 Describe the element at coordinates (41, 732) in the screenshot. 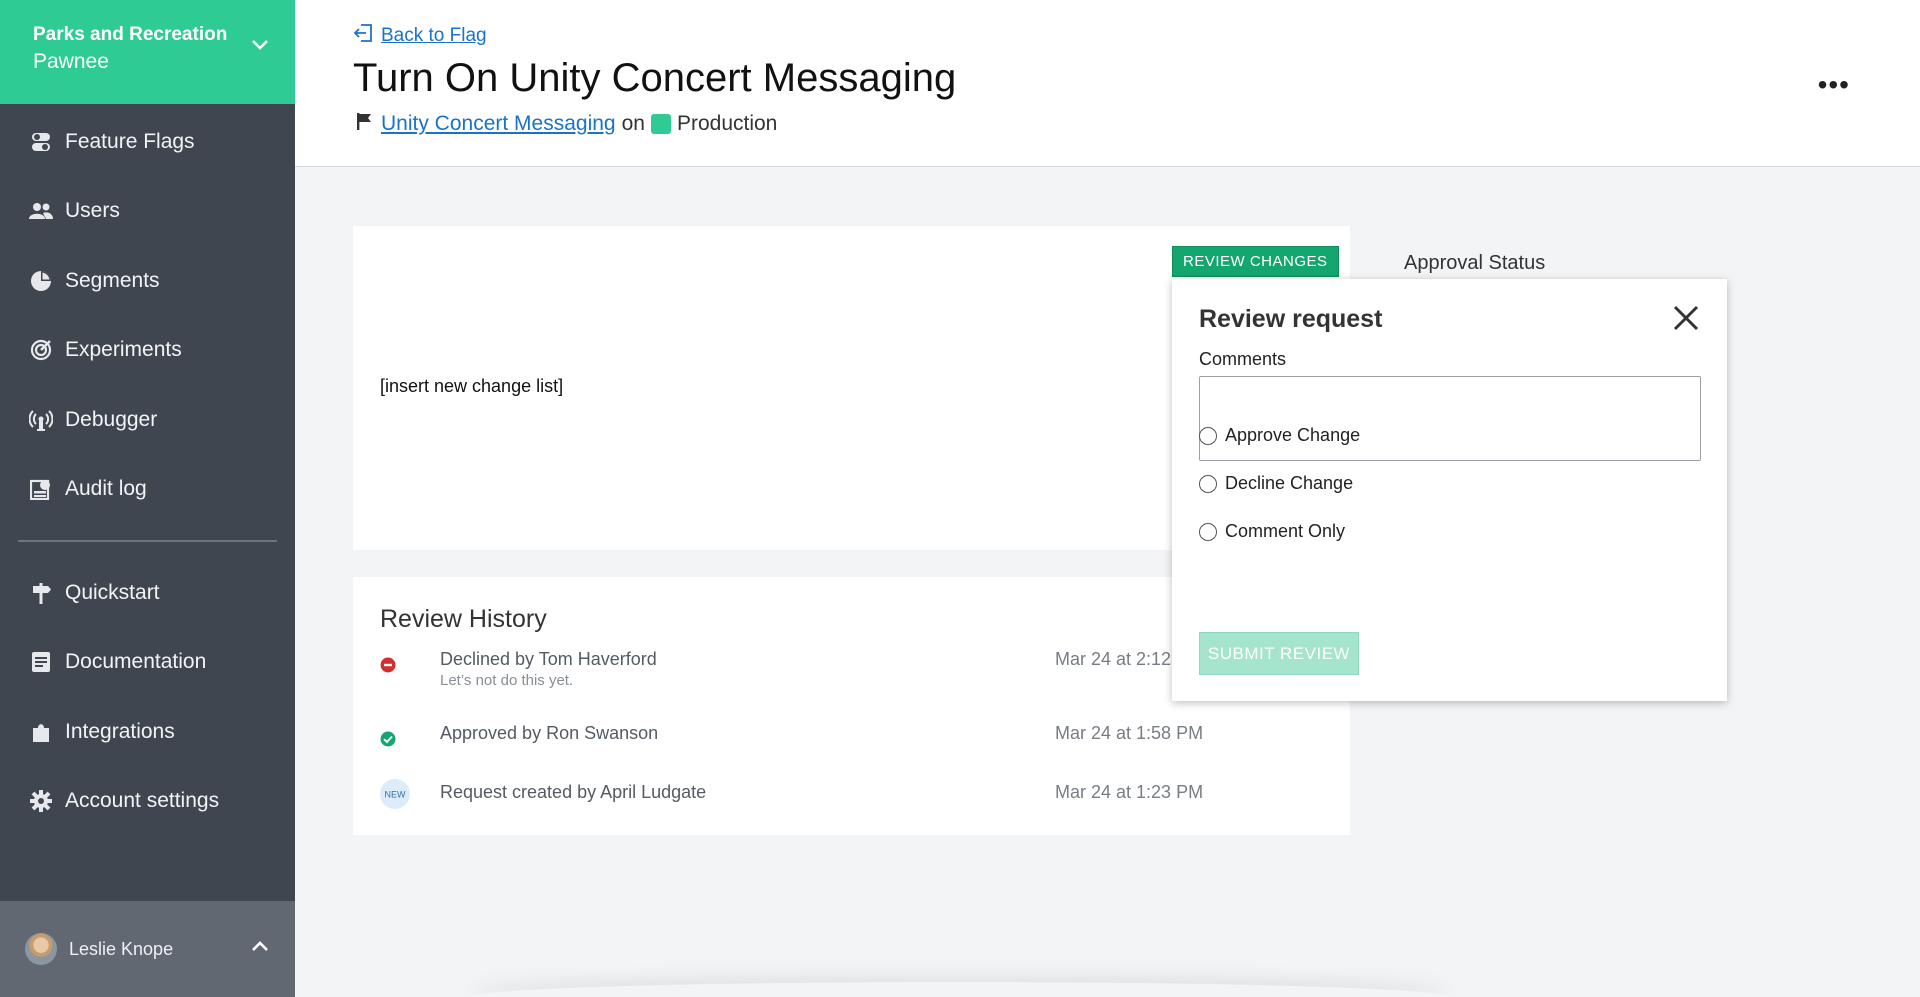

I see `puzzle-icon` at that location.